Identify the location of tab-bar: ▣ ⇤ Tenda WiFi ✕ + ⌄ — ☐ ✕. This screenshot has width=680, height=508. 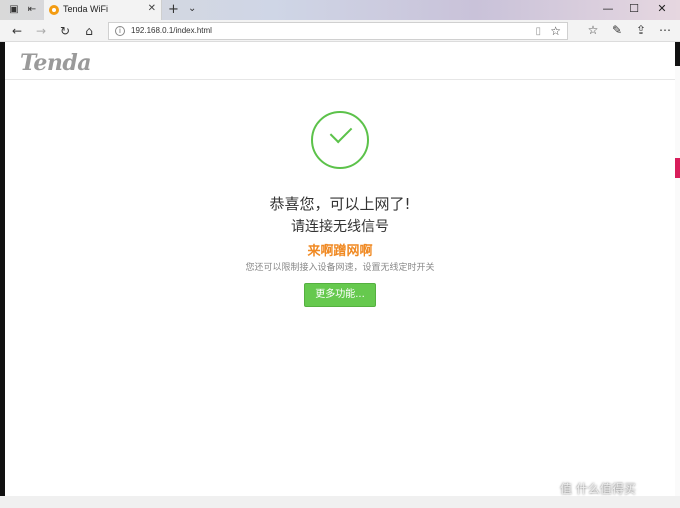
(340, 10).